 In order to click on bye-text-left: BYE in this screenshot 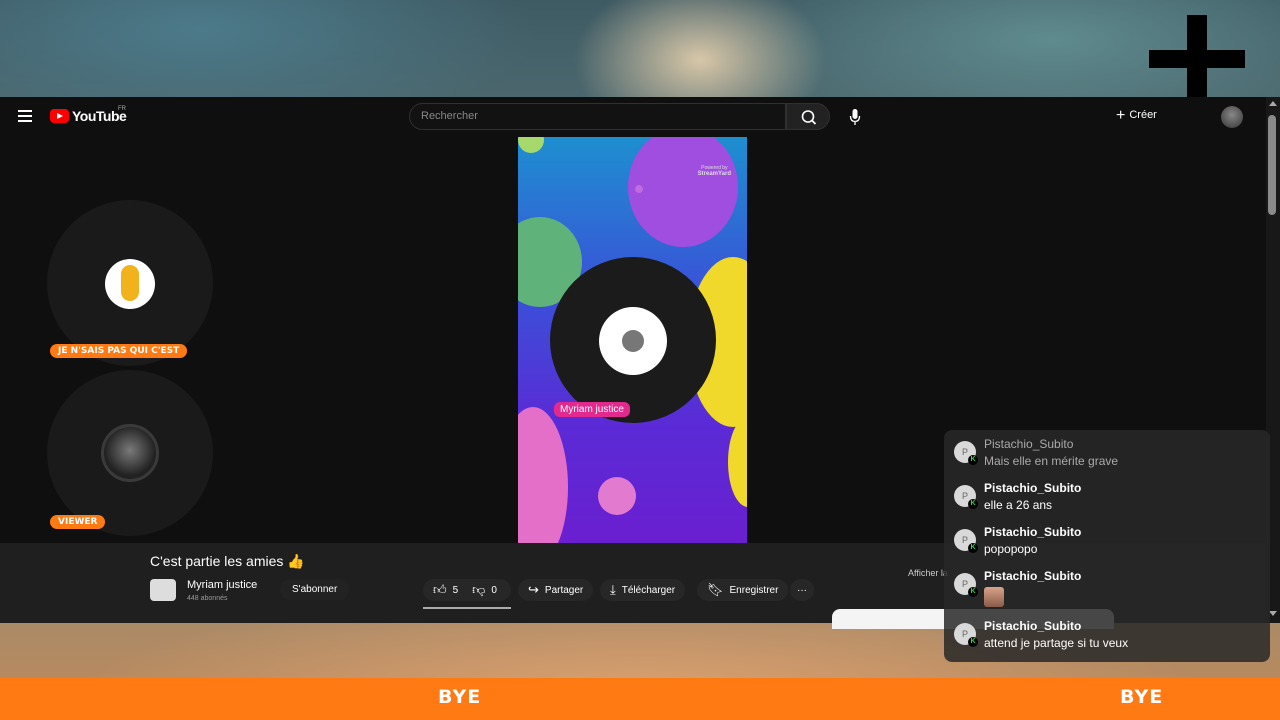, I will do `click(460, 697)`.